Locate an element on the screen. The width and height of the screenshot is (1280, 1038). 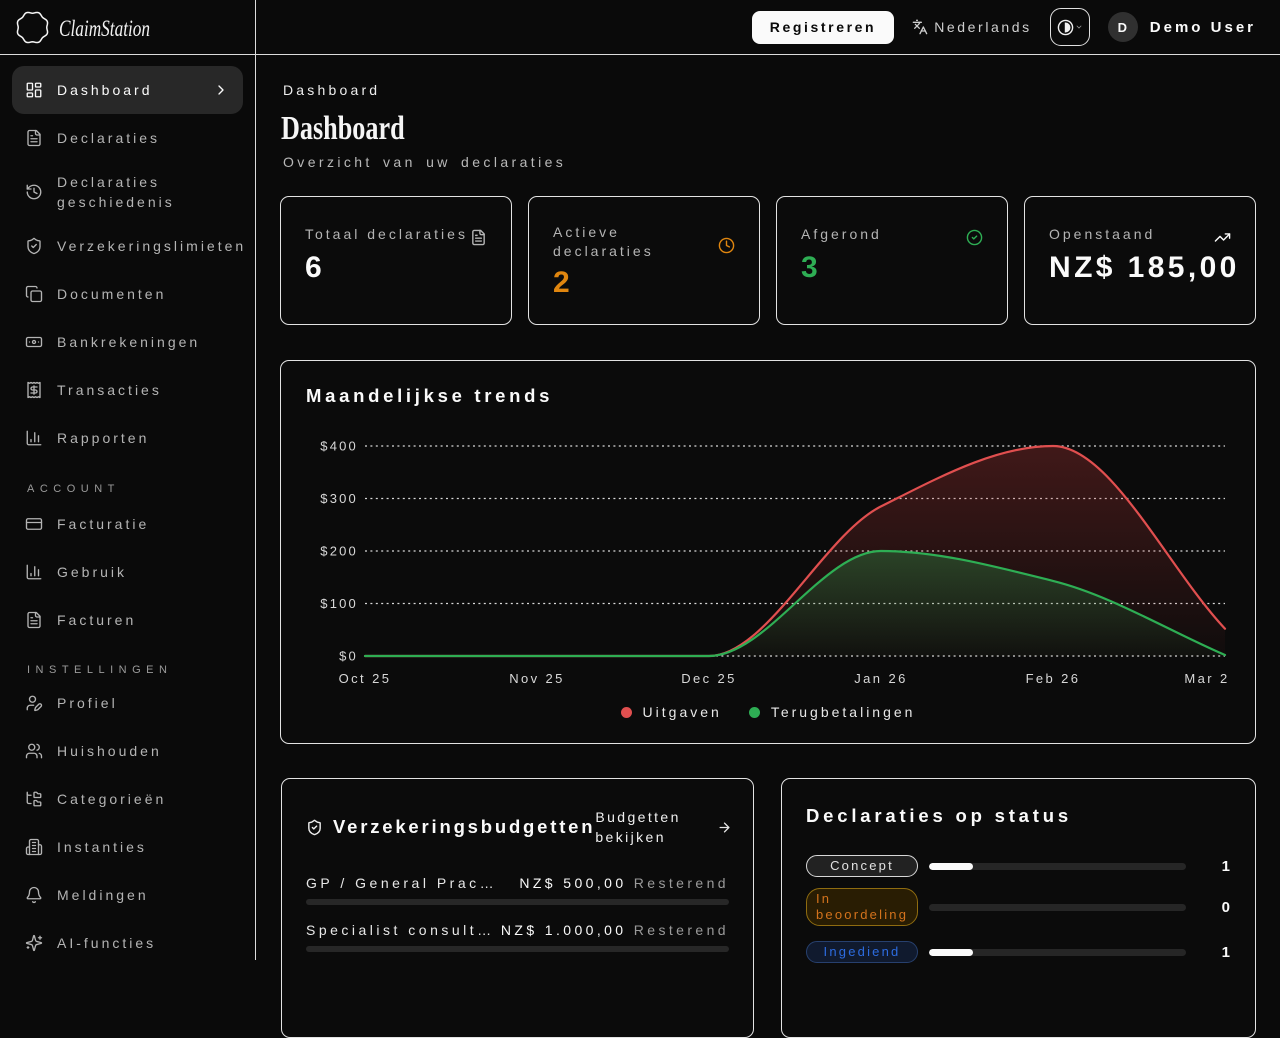
svg-text: Nov 25 is located at coordinates (537, 678).